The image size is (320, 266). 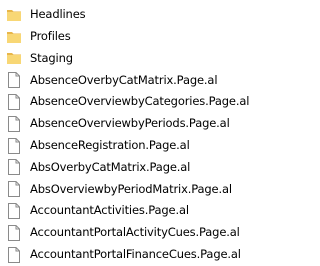 I want to click on folder-item-headlines: Headlines, so click(x=120, y=15).